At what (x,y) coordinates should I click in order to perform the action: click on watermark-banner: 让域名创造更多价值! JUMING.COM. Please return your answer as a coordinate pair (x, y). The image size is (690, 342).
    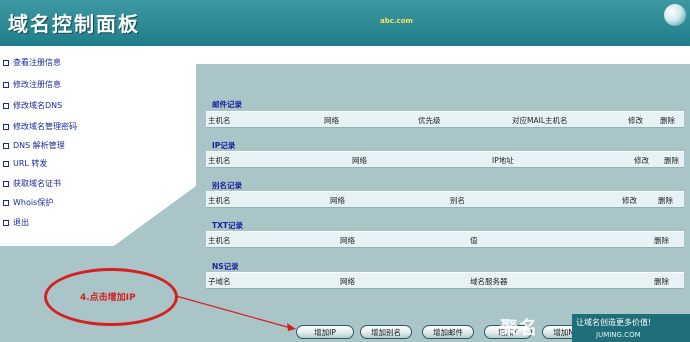
    Looking at the image, I should click on (631, 328).